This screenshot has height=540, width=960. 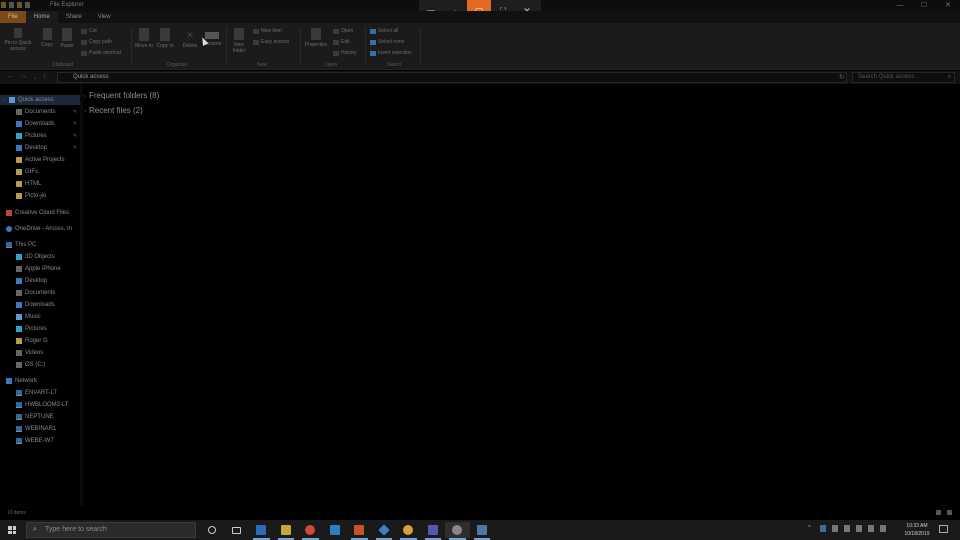 What do you see at coordinates (30, 365) in the screenshot?
I see `nav-item-os-drive: OS (C:)` at bounding box center [30, 365].